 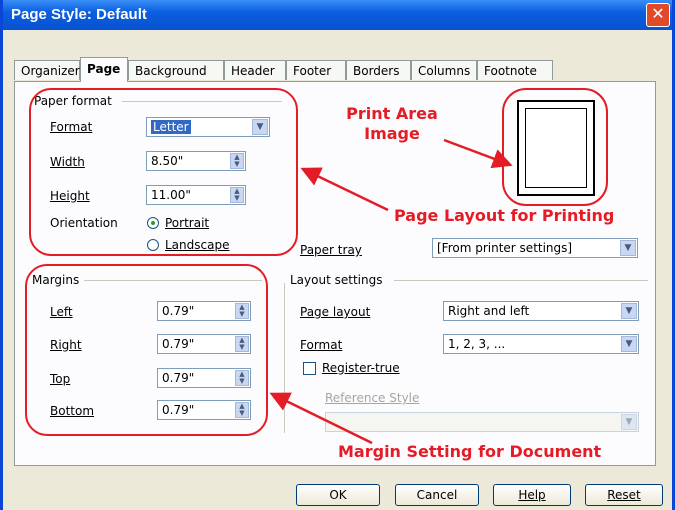 What do you see at coordinates (444, 70) in the screenshot?
I see `tab-columns: Columns` at bounding box center [444, 70].